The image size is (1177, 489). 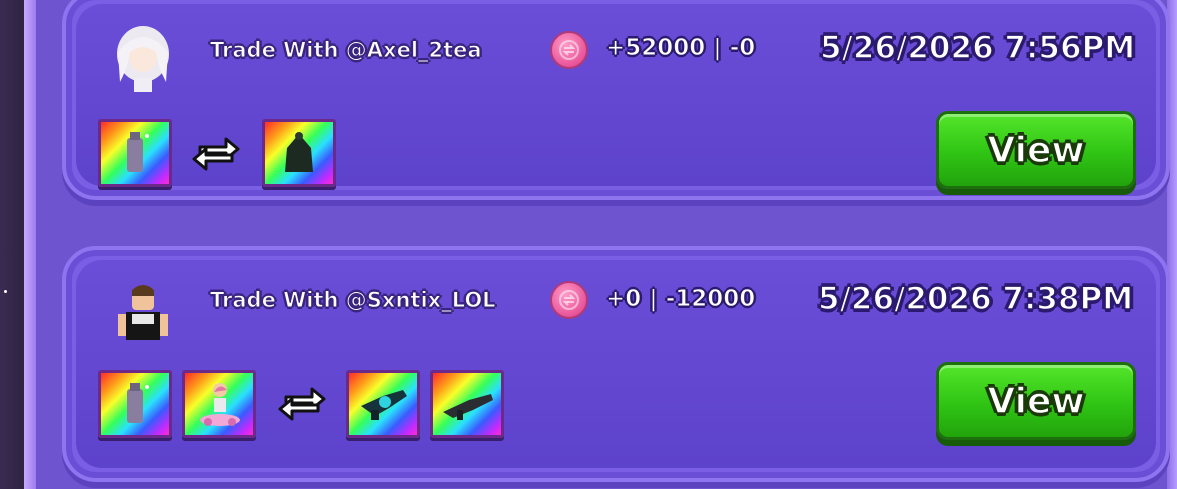 I want to click on hoverboard-item-icon, so click(x=219, y=404).